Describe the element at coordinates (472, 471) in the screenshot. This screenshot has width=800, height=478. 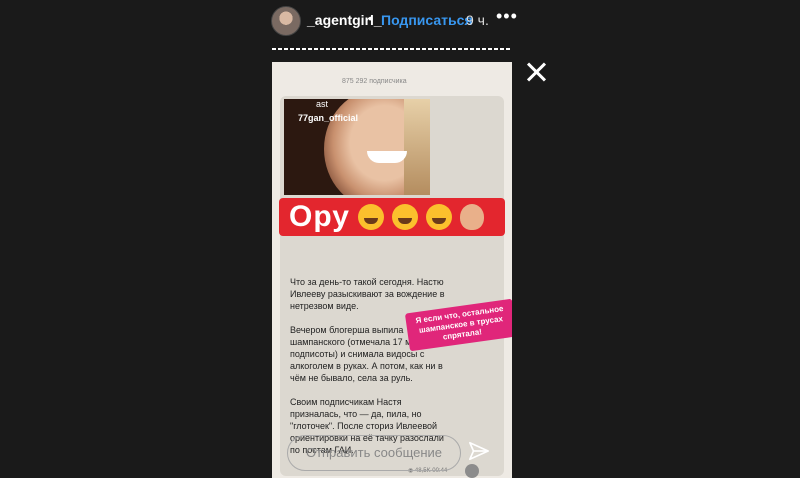
I see `share-icon` at that location.